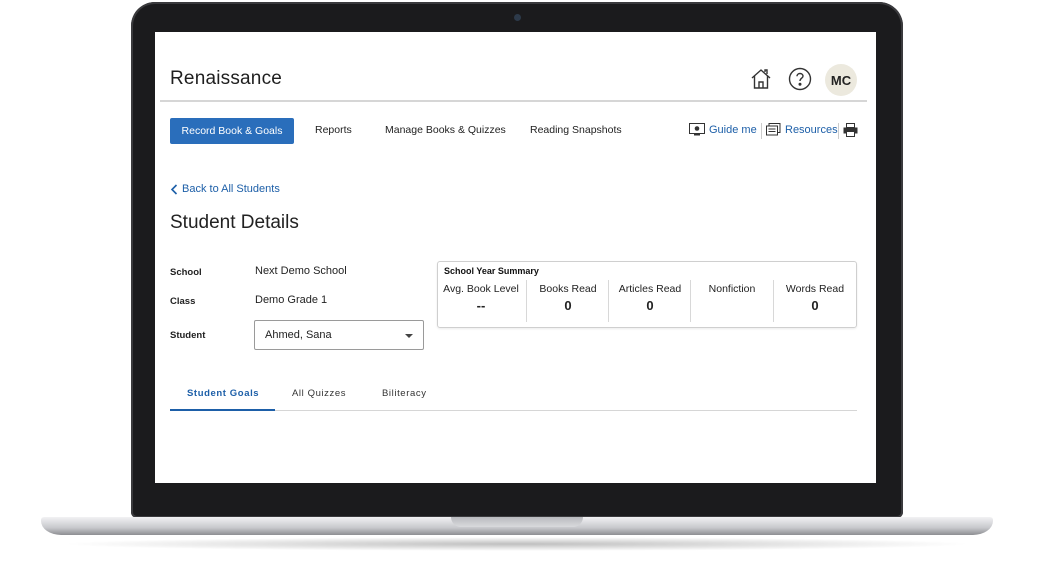 This screenshot has height=575, width=1037. I want to click on guide-screen-icon, so click(697, 129).